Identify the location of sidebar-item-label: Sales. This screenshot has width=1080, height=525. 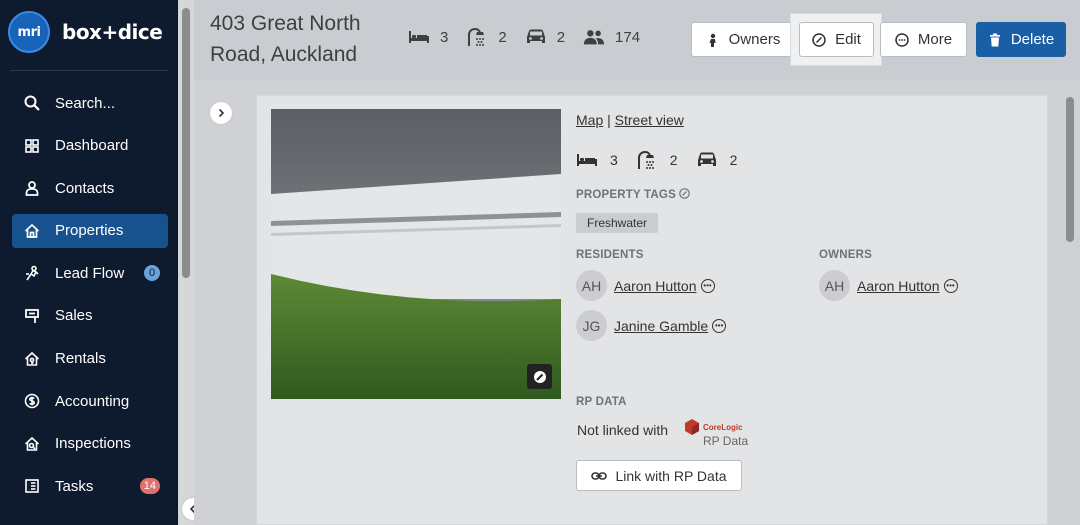
(74, 316).